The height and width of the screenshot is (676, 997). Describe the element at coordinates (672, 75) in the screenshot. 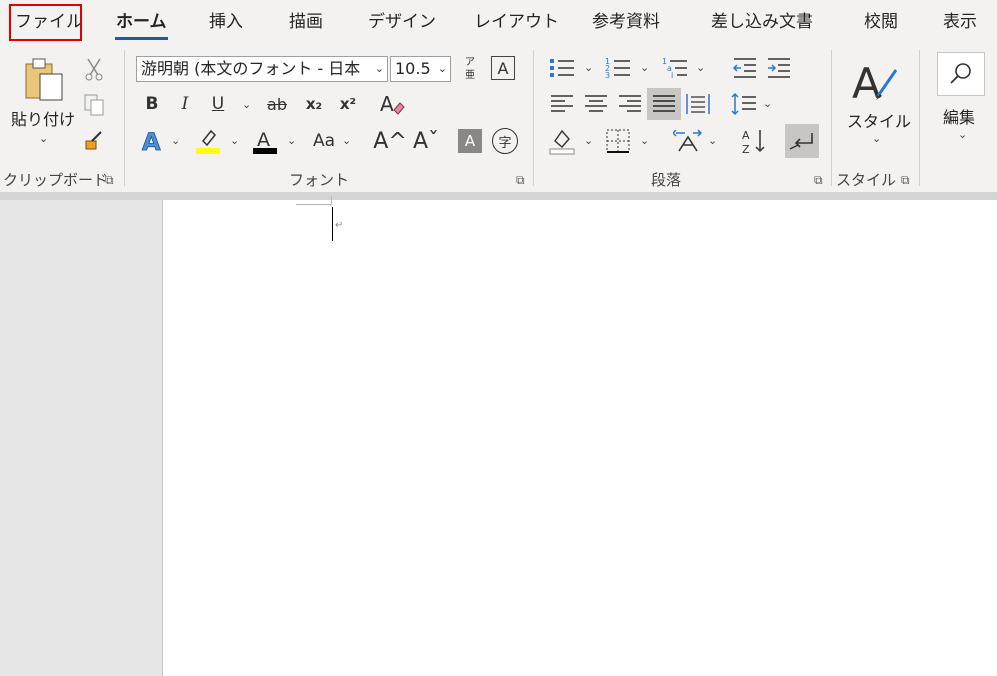

I see `svg-text: i` at that location.